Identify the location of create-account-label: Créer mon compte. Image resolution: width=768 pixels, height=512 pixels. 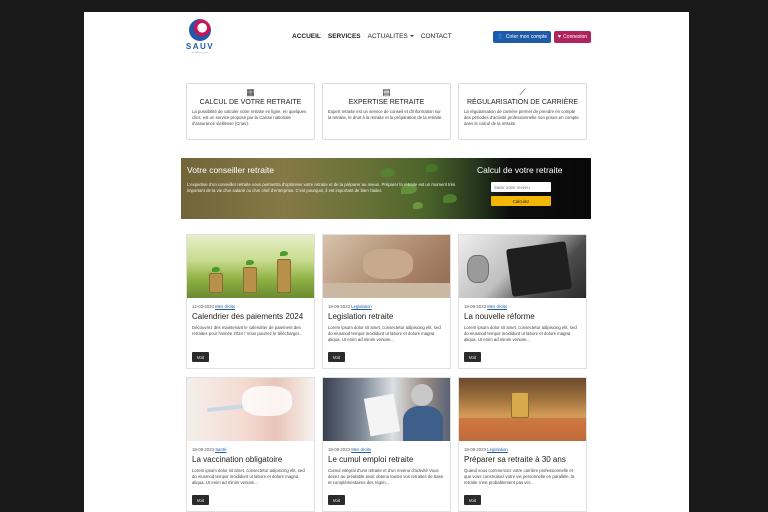
(526, 37).